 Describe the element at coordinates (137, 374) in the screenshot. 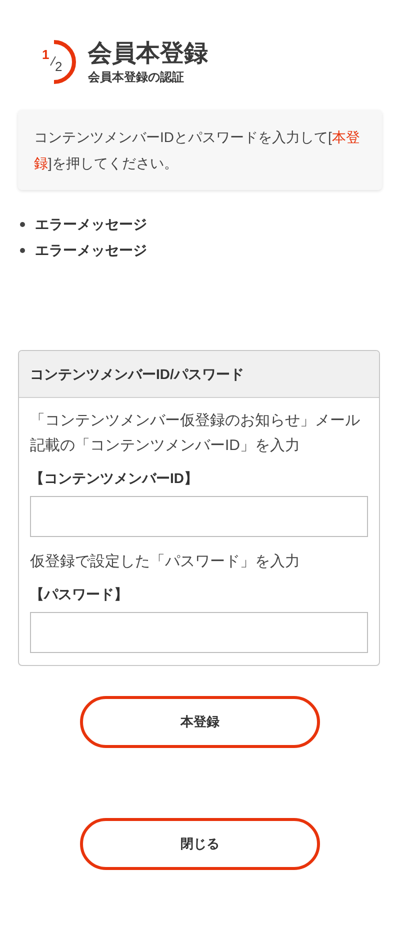

I see `panel-title: コンテンツメンバーID/パスワード` at that location.